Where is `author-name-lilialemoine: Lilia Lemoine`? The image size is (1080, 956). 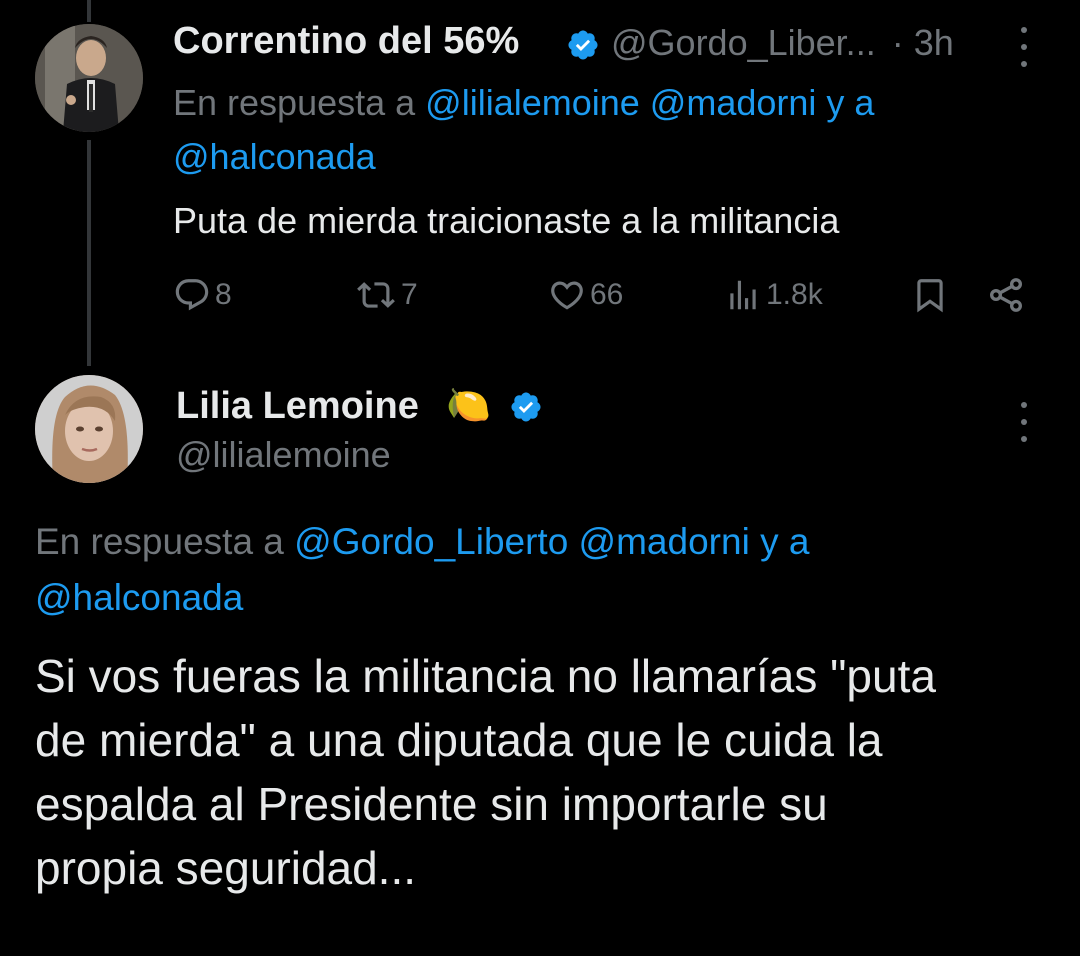
author-name-lilialemoine: Lilia Lemoine is located at coordinates (297, 406).